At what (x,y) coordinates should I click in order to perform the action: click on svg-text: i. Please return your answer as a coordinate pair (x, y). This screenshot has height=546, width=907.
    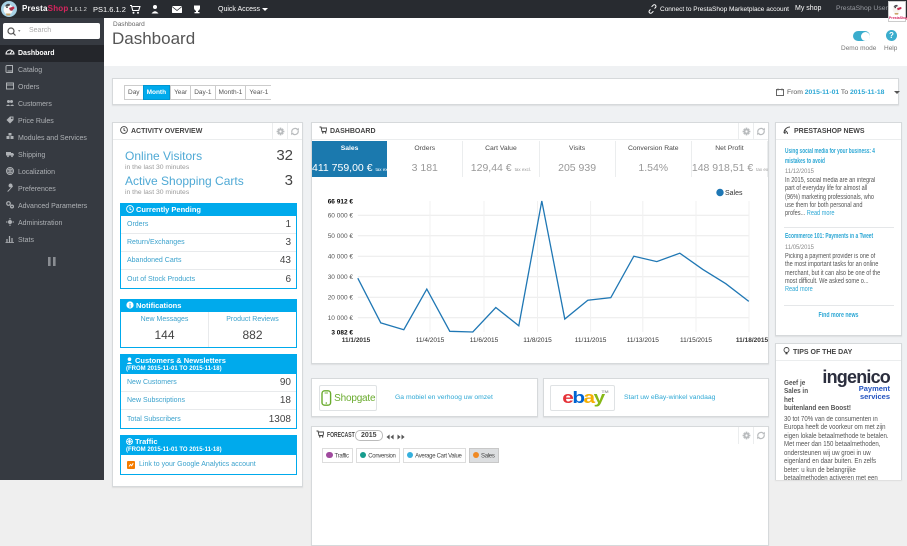
    Looking at the image, I should click on (130, 305).